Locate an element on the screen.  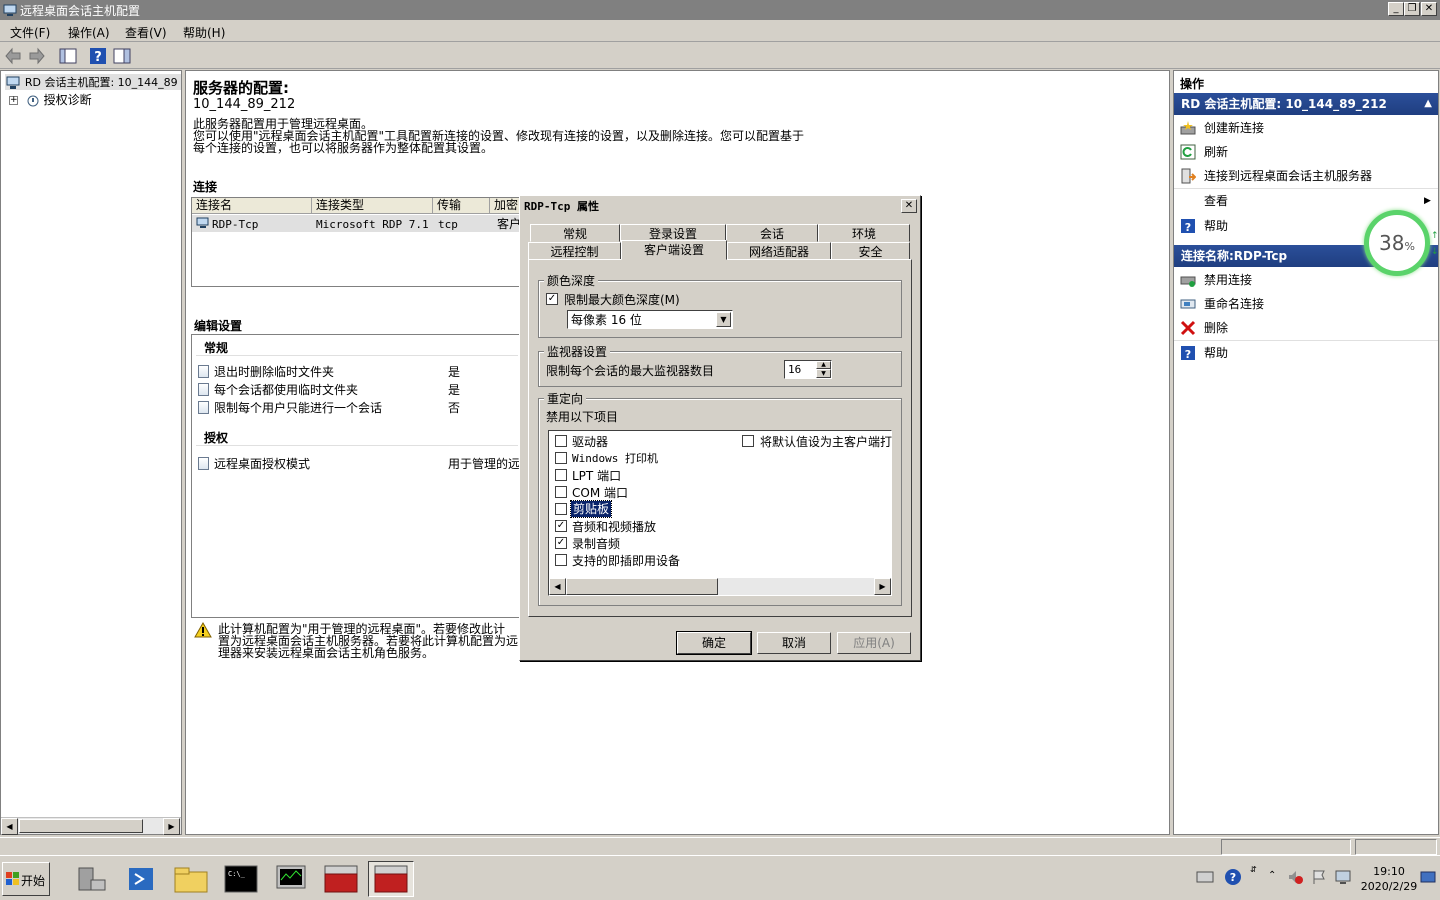
submenu-arrow-icon: ▶ is located at coordinates (1427, 201).